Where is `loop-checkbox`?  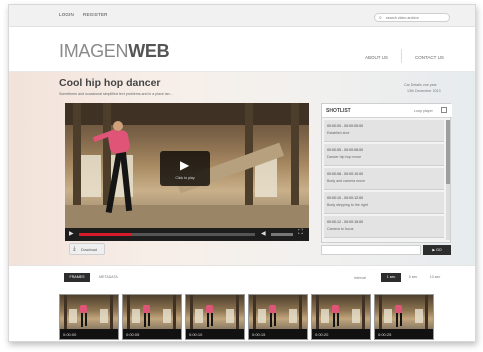 loop-checkbox is located at coordinates (444, 110).